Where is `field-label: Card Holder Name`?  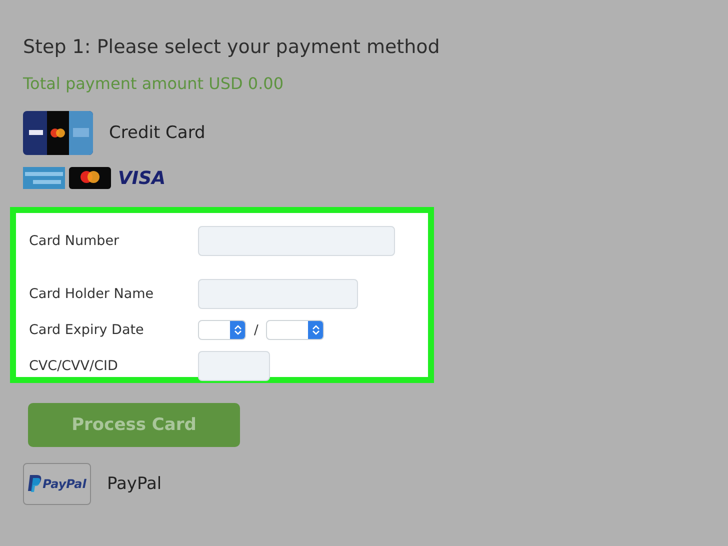
field-label: Card Holder Name is located at coordinates (92, 294).